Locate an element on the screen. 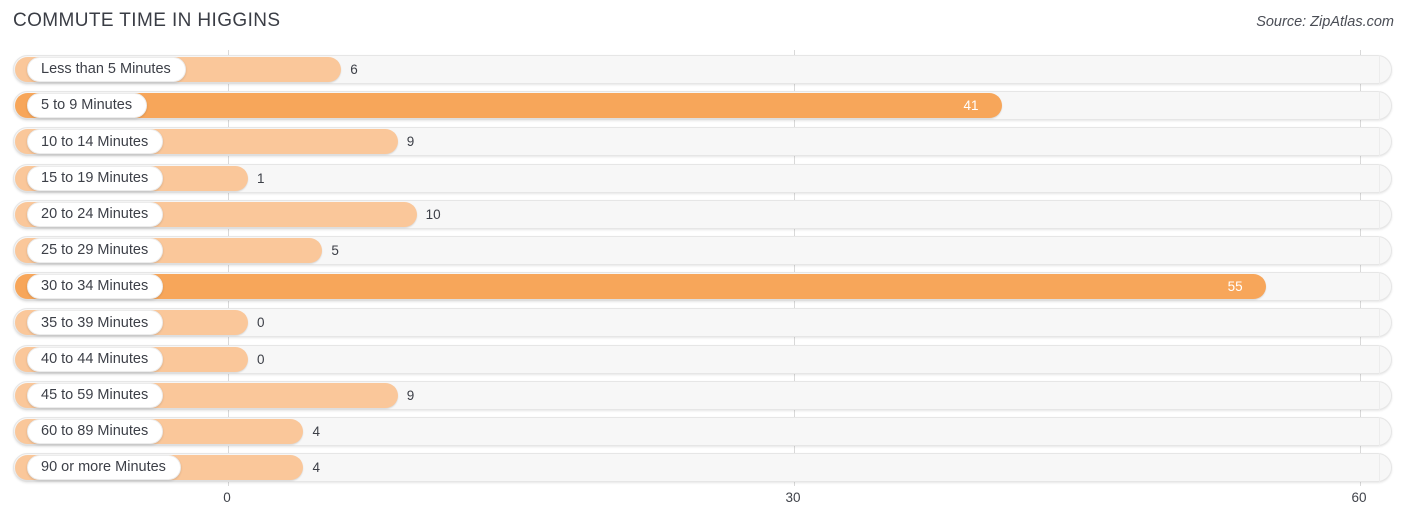  bar-row: 60 to 89 Minutes 4 is located at coordinates (702, 431).